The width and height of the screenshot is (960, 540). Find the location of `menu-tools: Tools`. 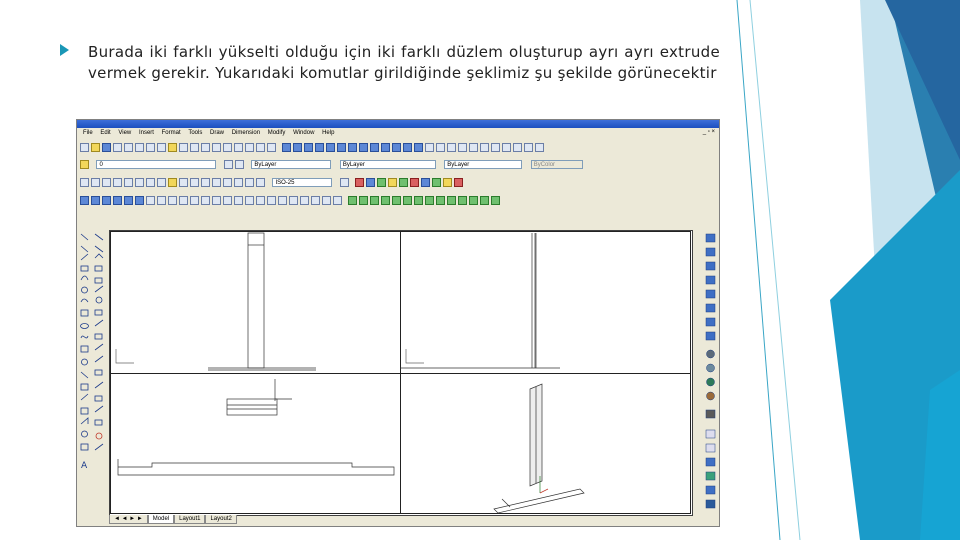

menu-tools: Tools is located at coordinates (195, 133).